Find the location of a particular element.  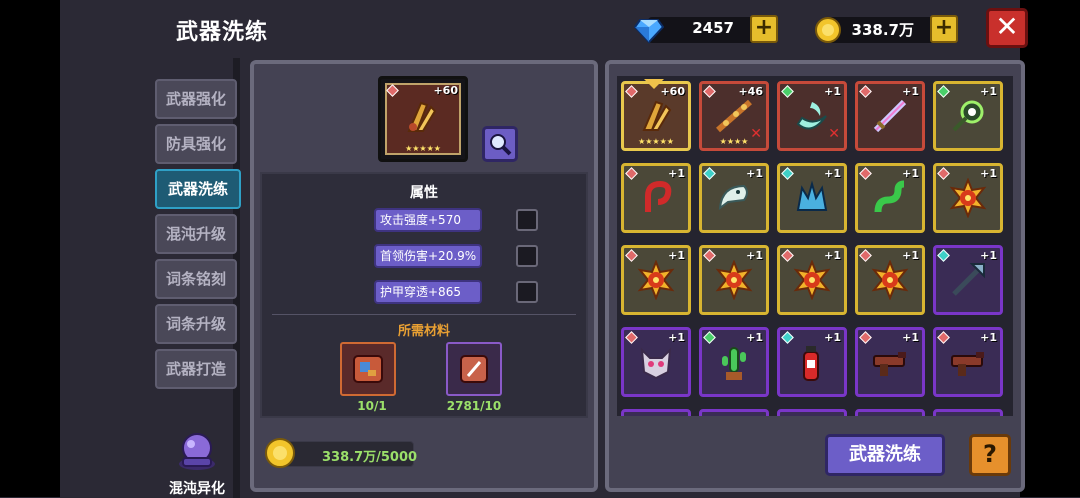

lock-attribute-armor-pierce-checkbox is located at coordinates (527, 292).